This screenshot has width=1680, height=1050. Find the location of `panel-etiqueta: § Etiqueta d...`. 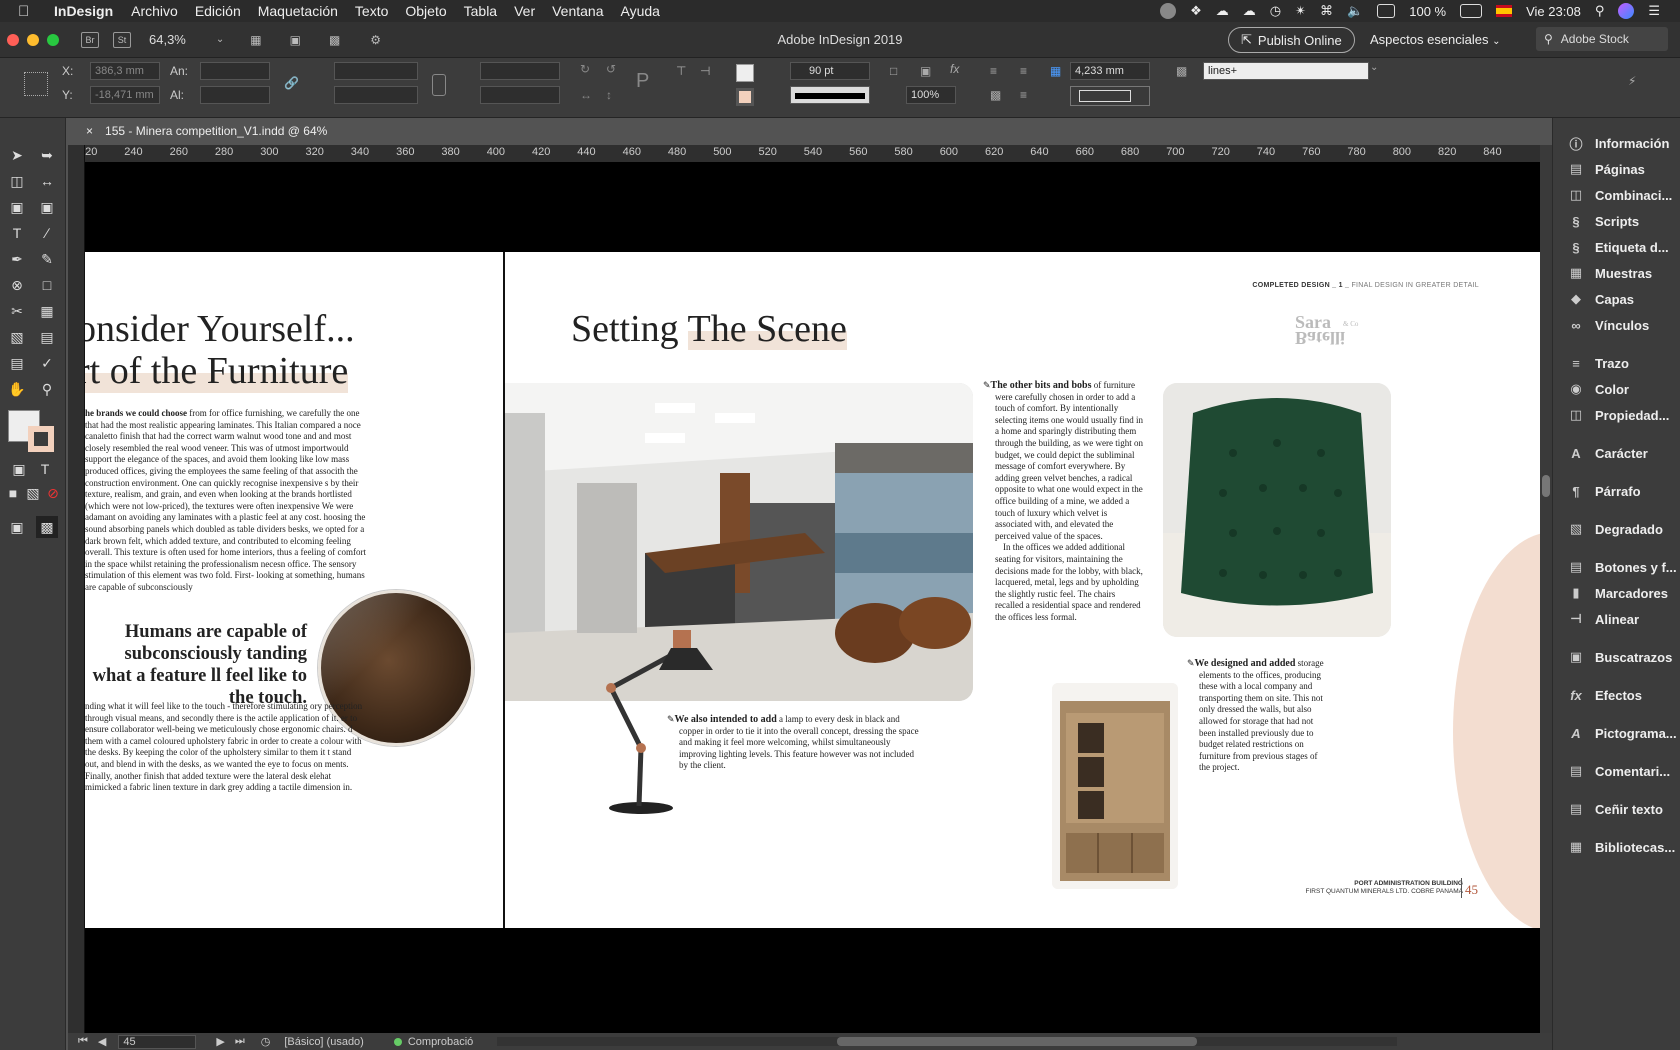

panel-etiqueta: § Etiqueta d... is located at coordinates (1623, 247).